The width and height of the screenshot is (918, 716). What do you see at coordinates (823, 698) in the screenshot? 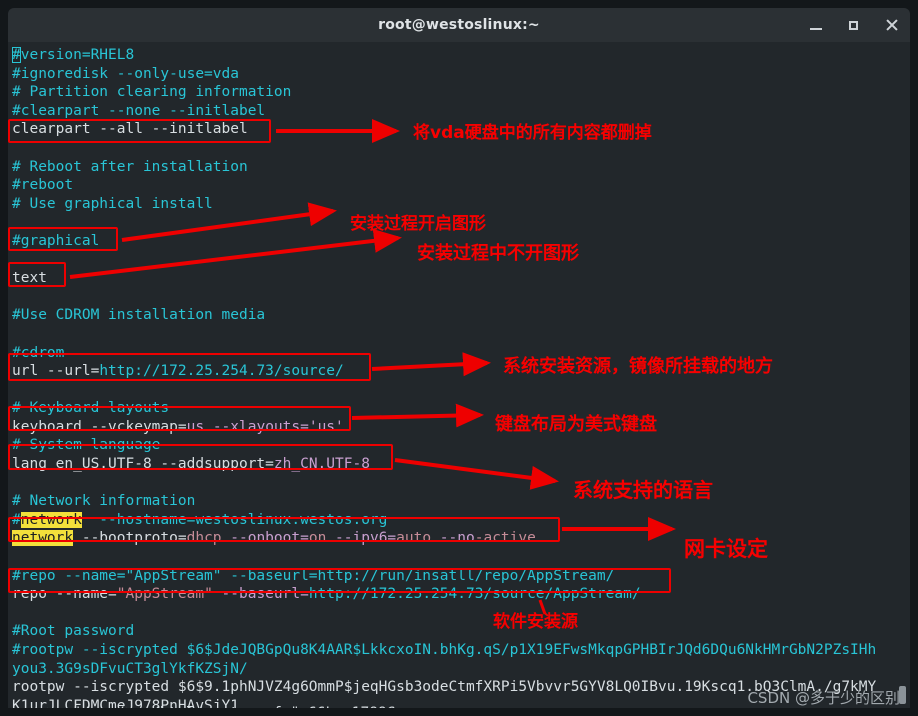
I see `watermark: CSDN @多于少的区别` at bounding box center [823, 698].